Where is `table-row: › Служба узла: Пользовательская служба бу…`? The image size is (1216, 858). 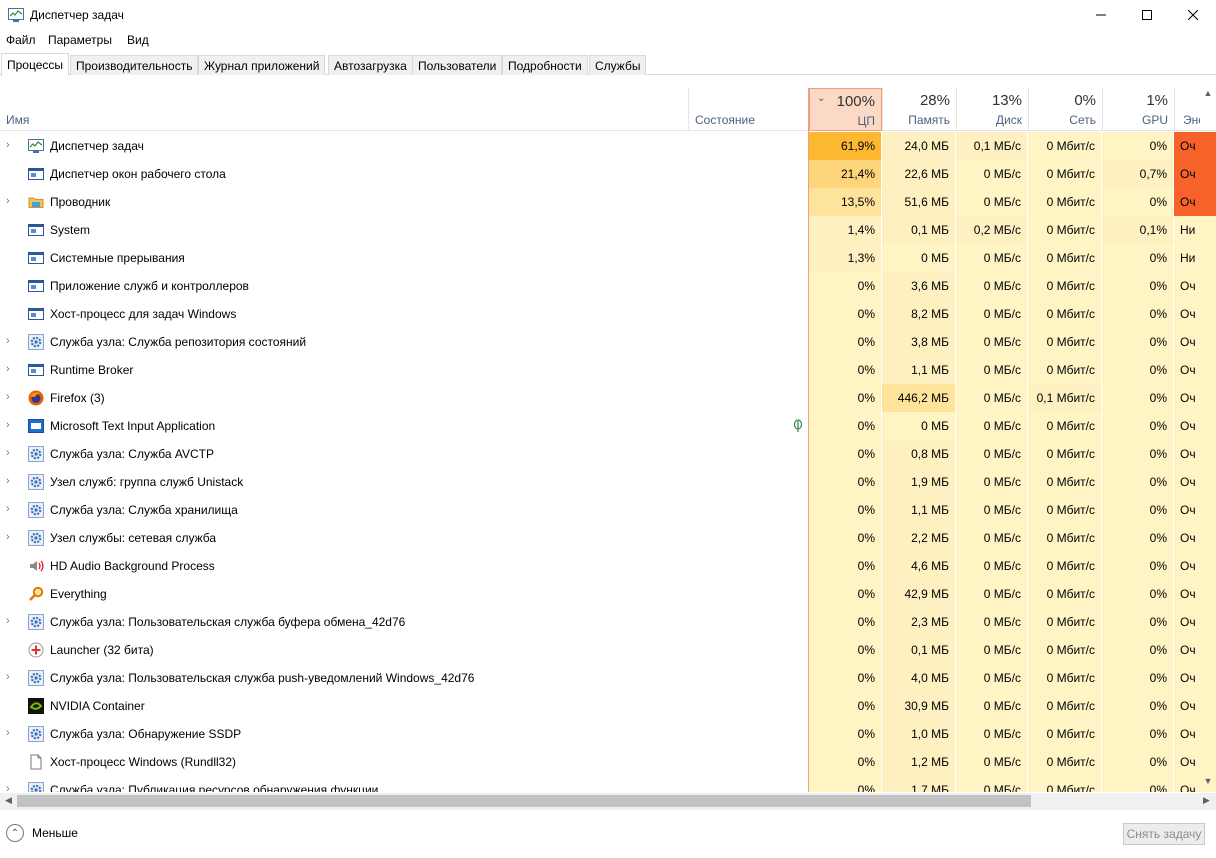
table-row: › Служба узла: Пользовательская служба бу… is located at coordinates (608, 622).